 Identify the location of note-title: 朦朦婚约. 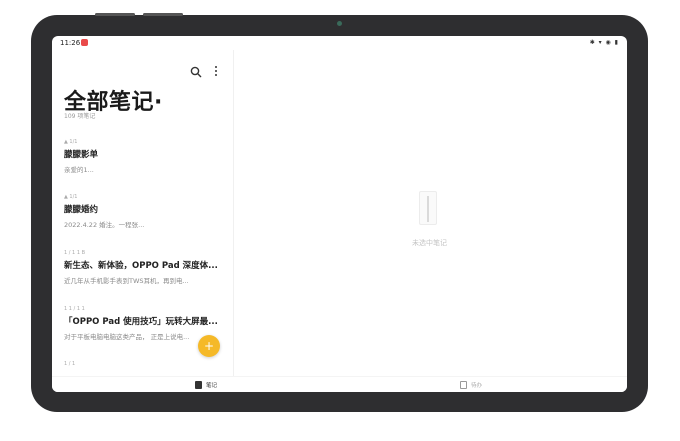
(81, 210).